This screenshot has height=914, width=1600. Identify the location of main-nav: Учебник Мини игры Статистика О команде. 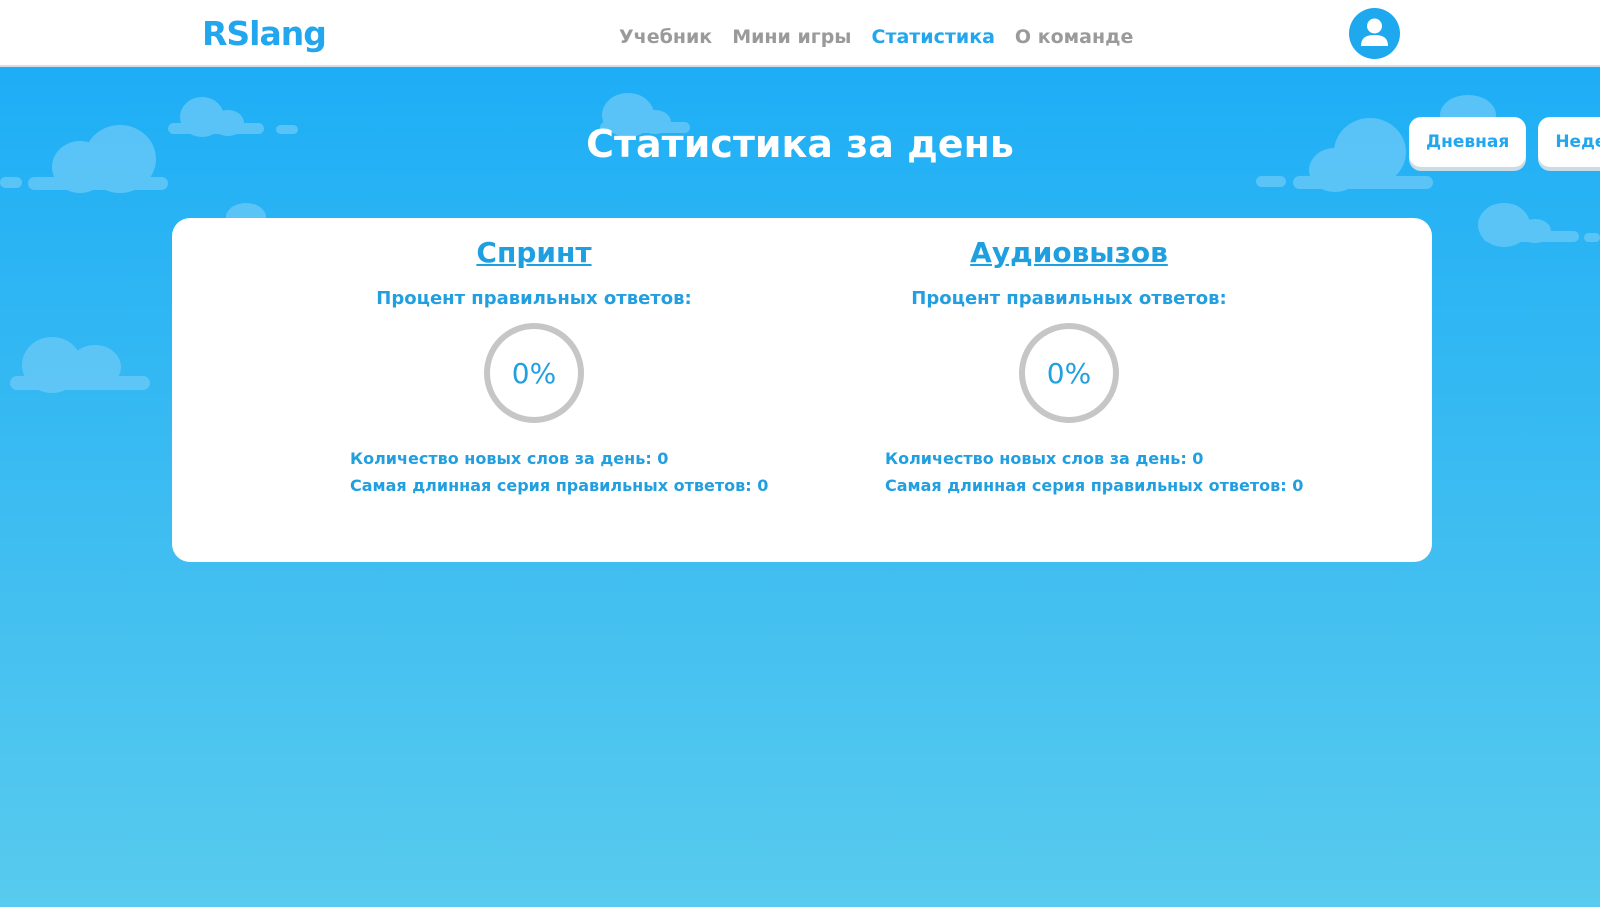
(876, 37).